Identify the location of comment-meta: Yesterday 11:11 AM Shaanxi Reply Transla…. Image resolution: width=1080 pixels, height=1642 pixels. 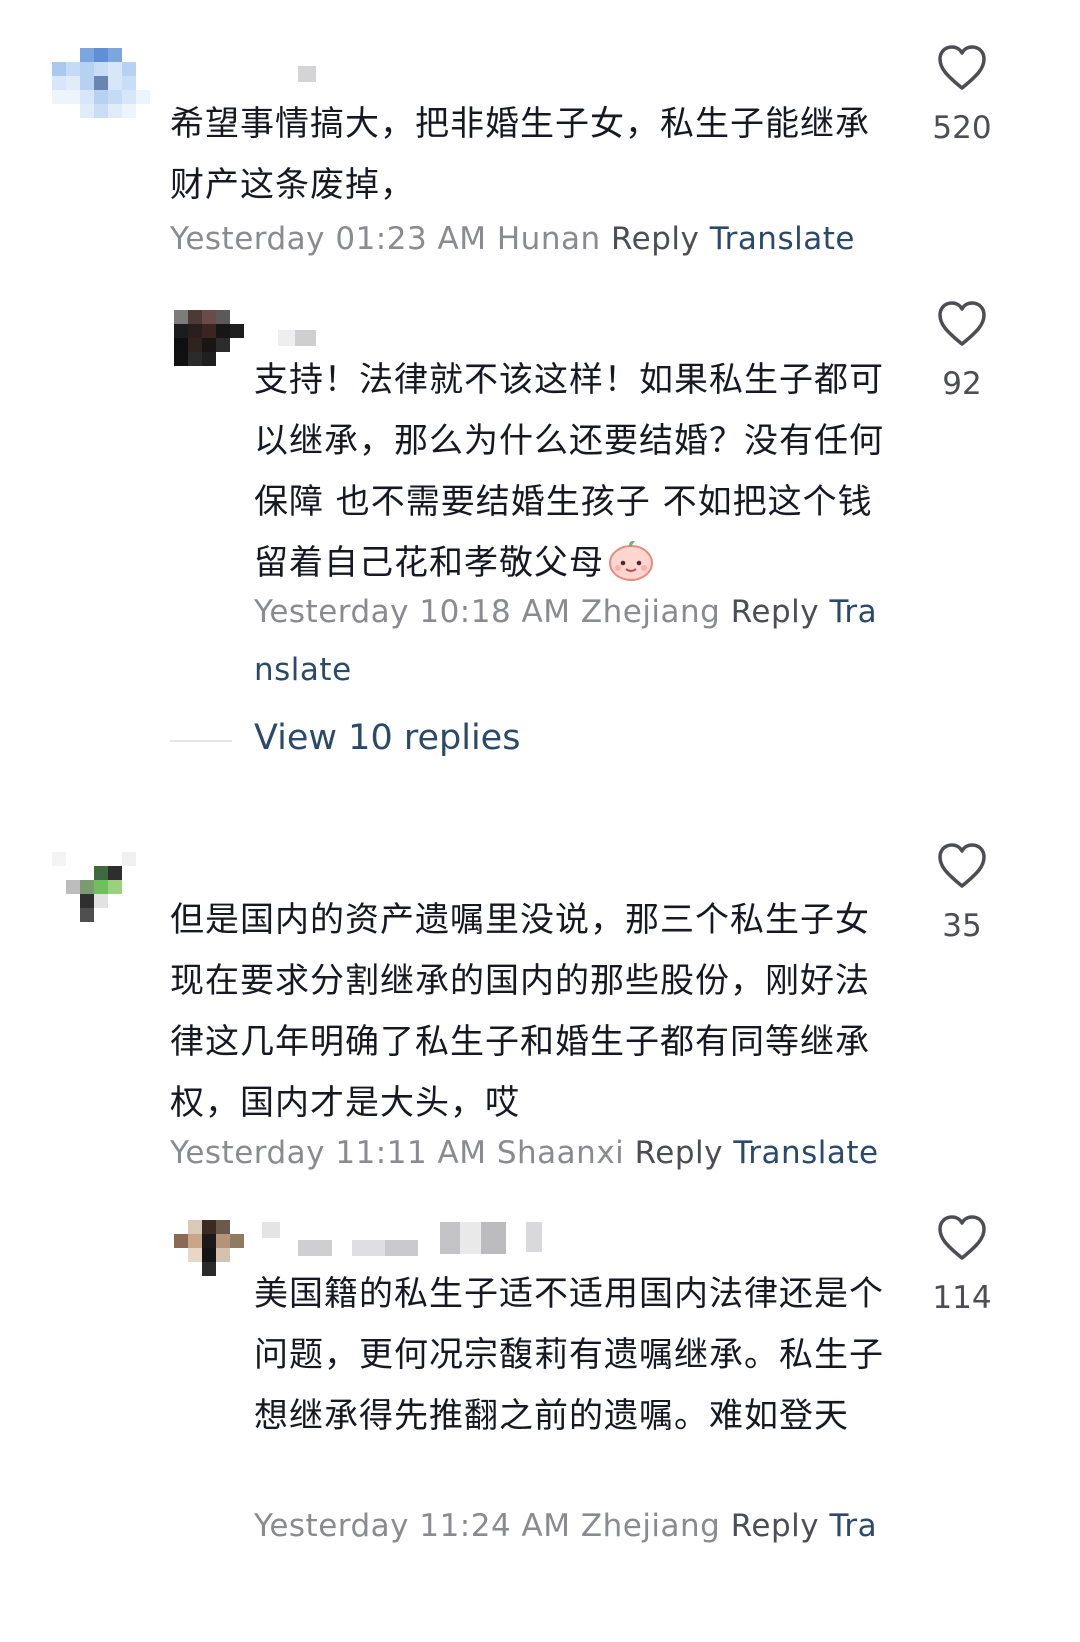
(524, 1153).